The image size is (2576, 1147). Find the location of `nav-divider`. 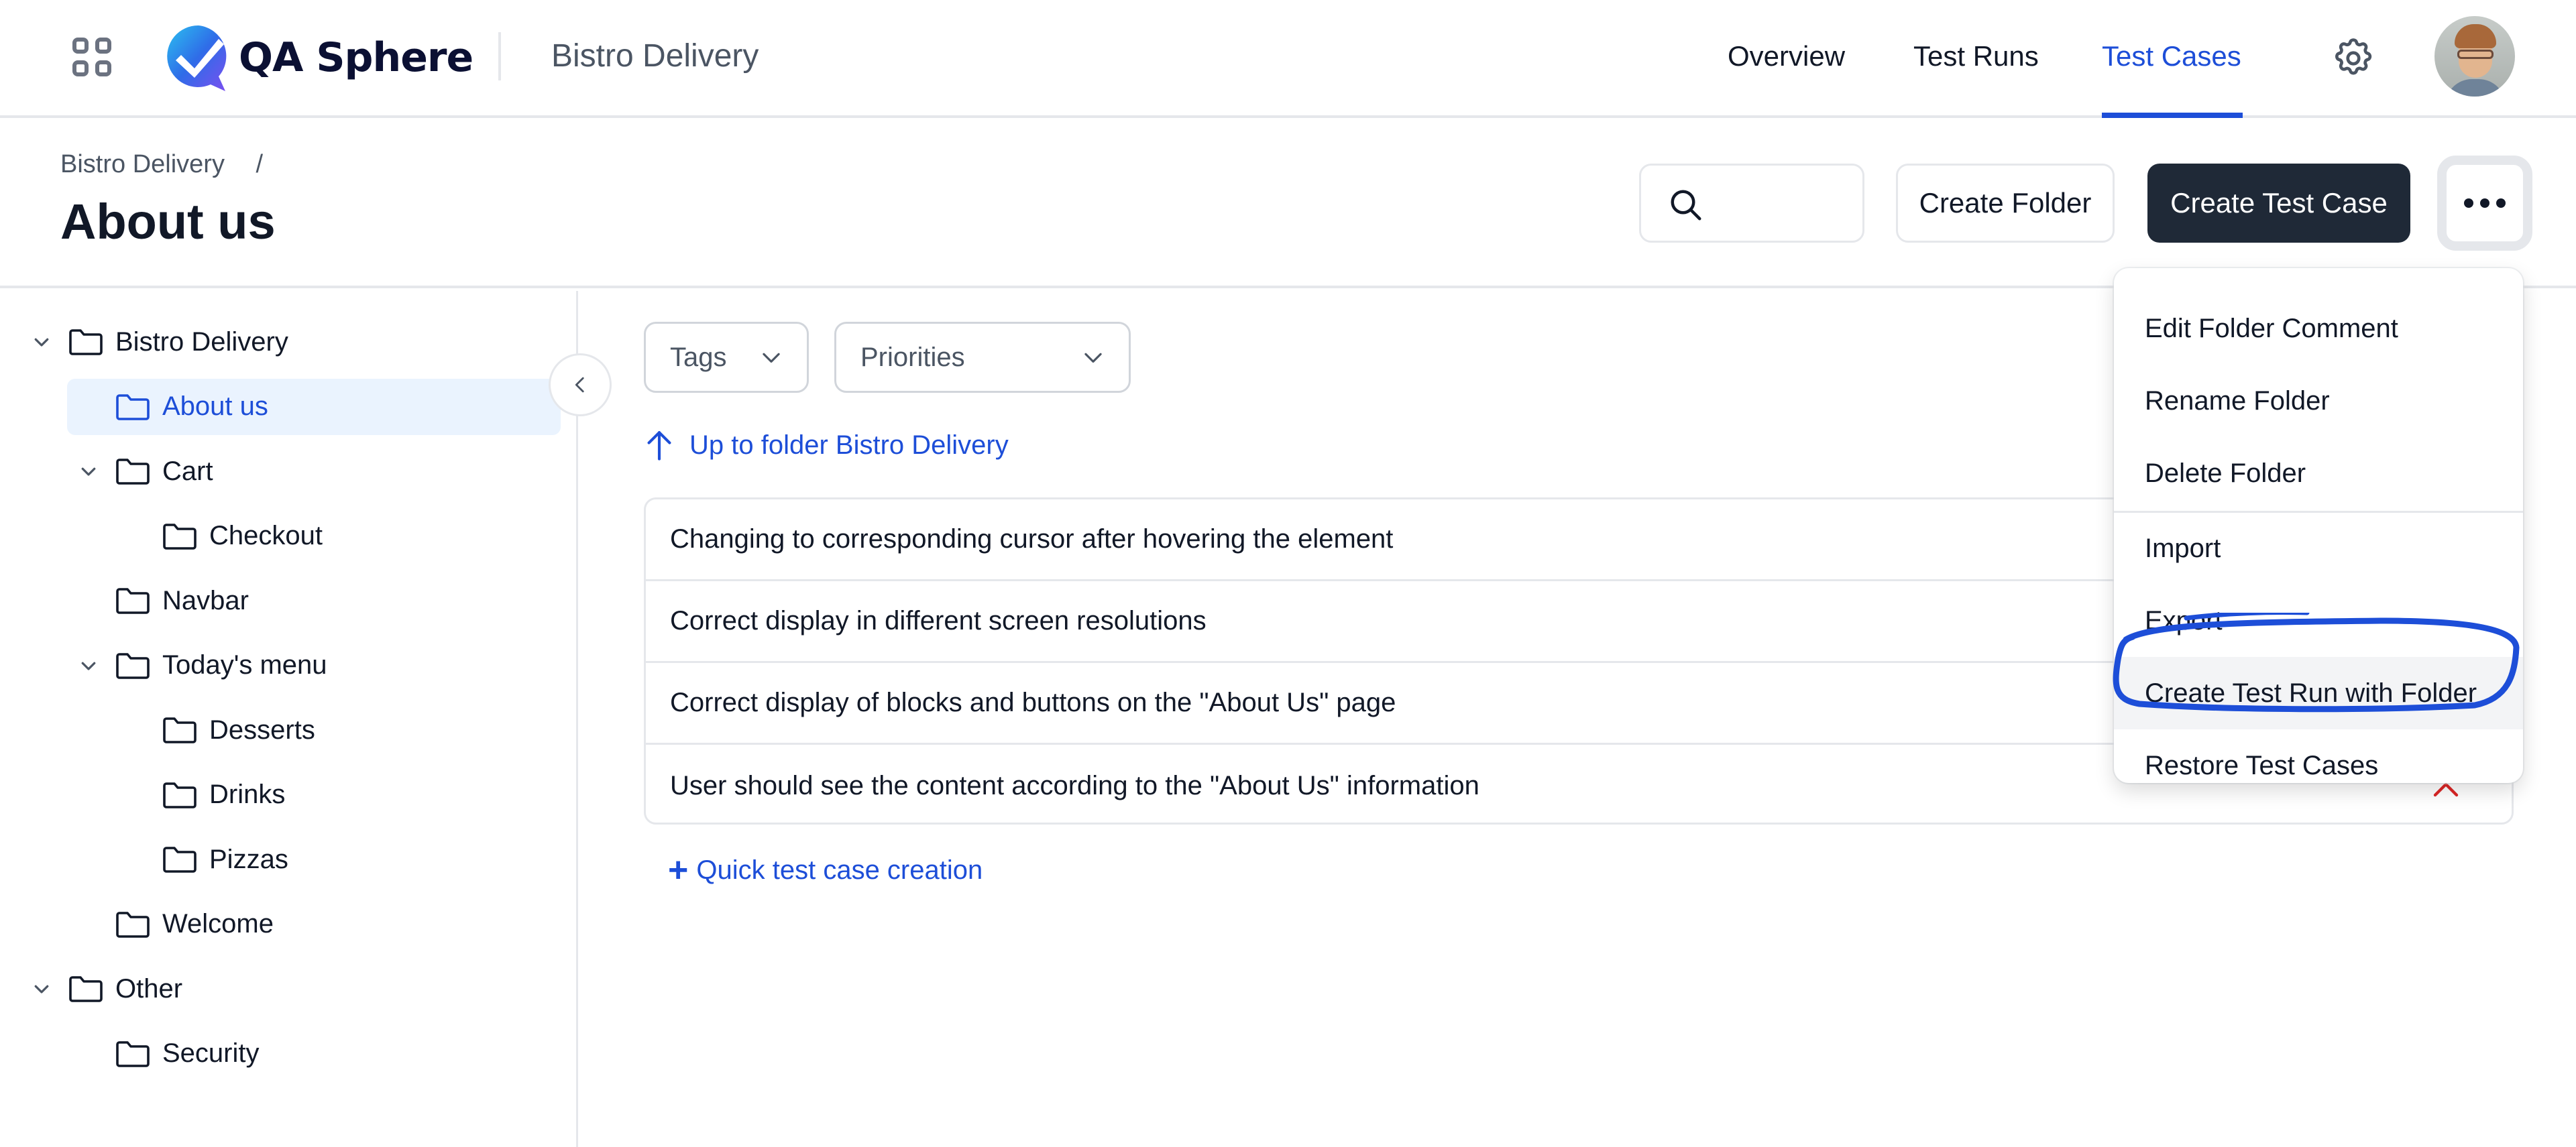

nav-divider is located at coordinates (499, 56).